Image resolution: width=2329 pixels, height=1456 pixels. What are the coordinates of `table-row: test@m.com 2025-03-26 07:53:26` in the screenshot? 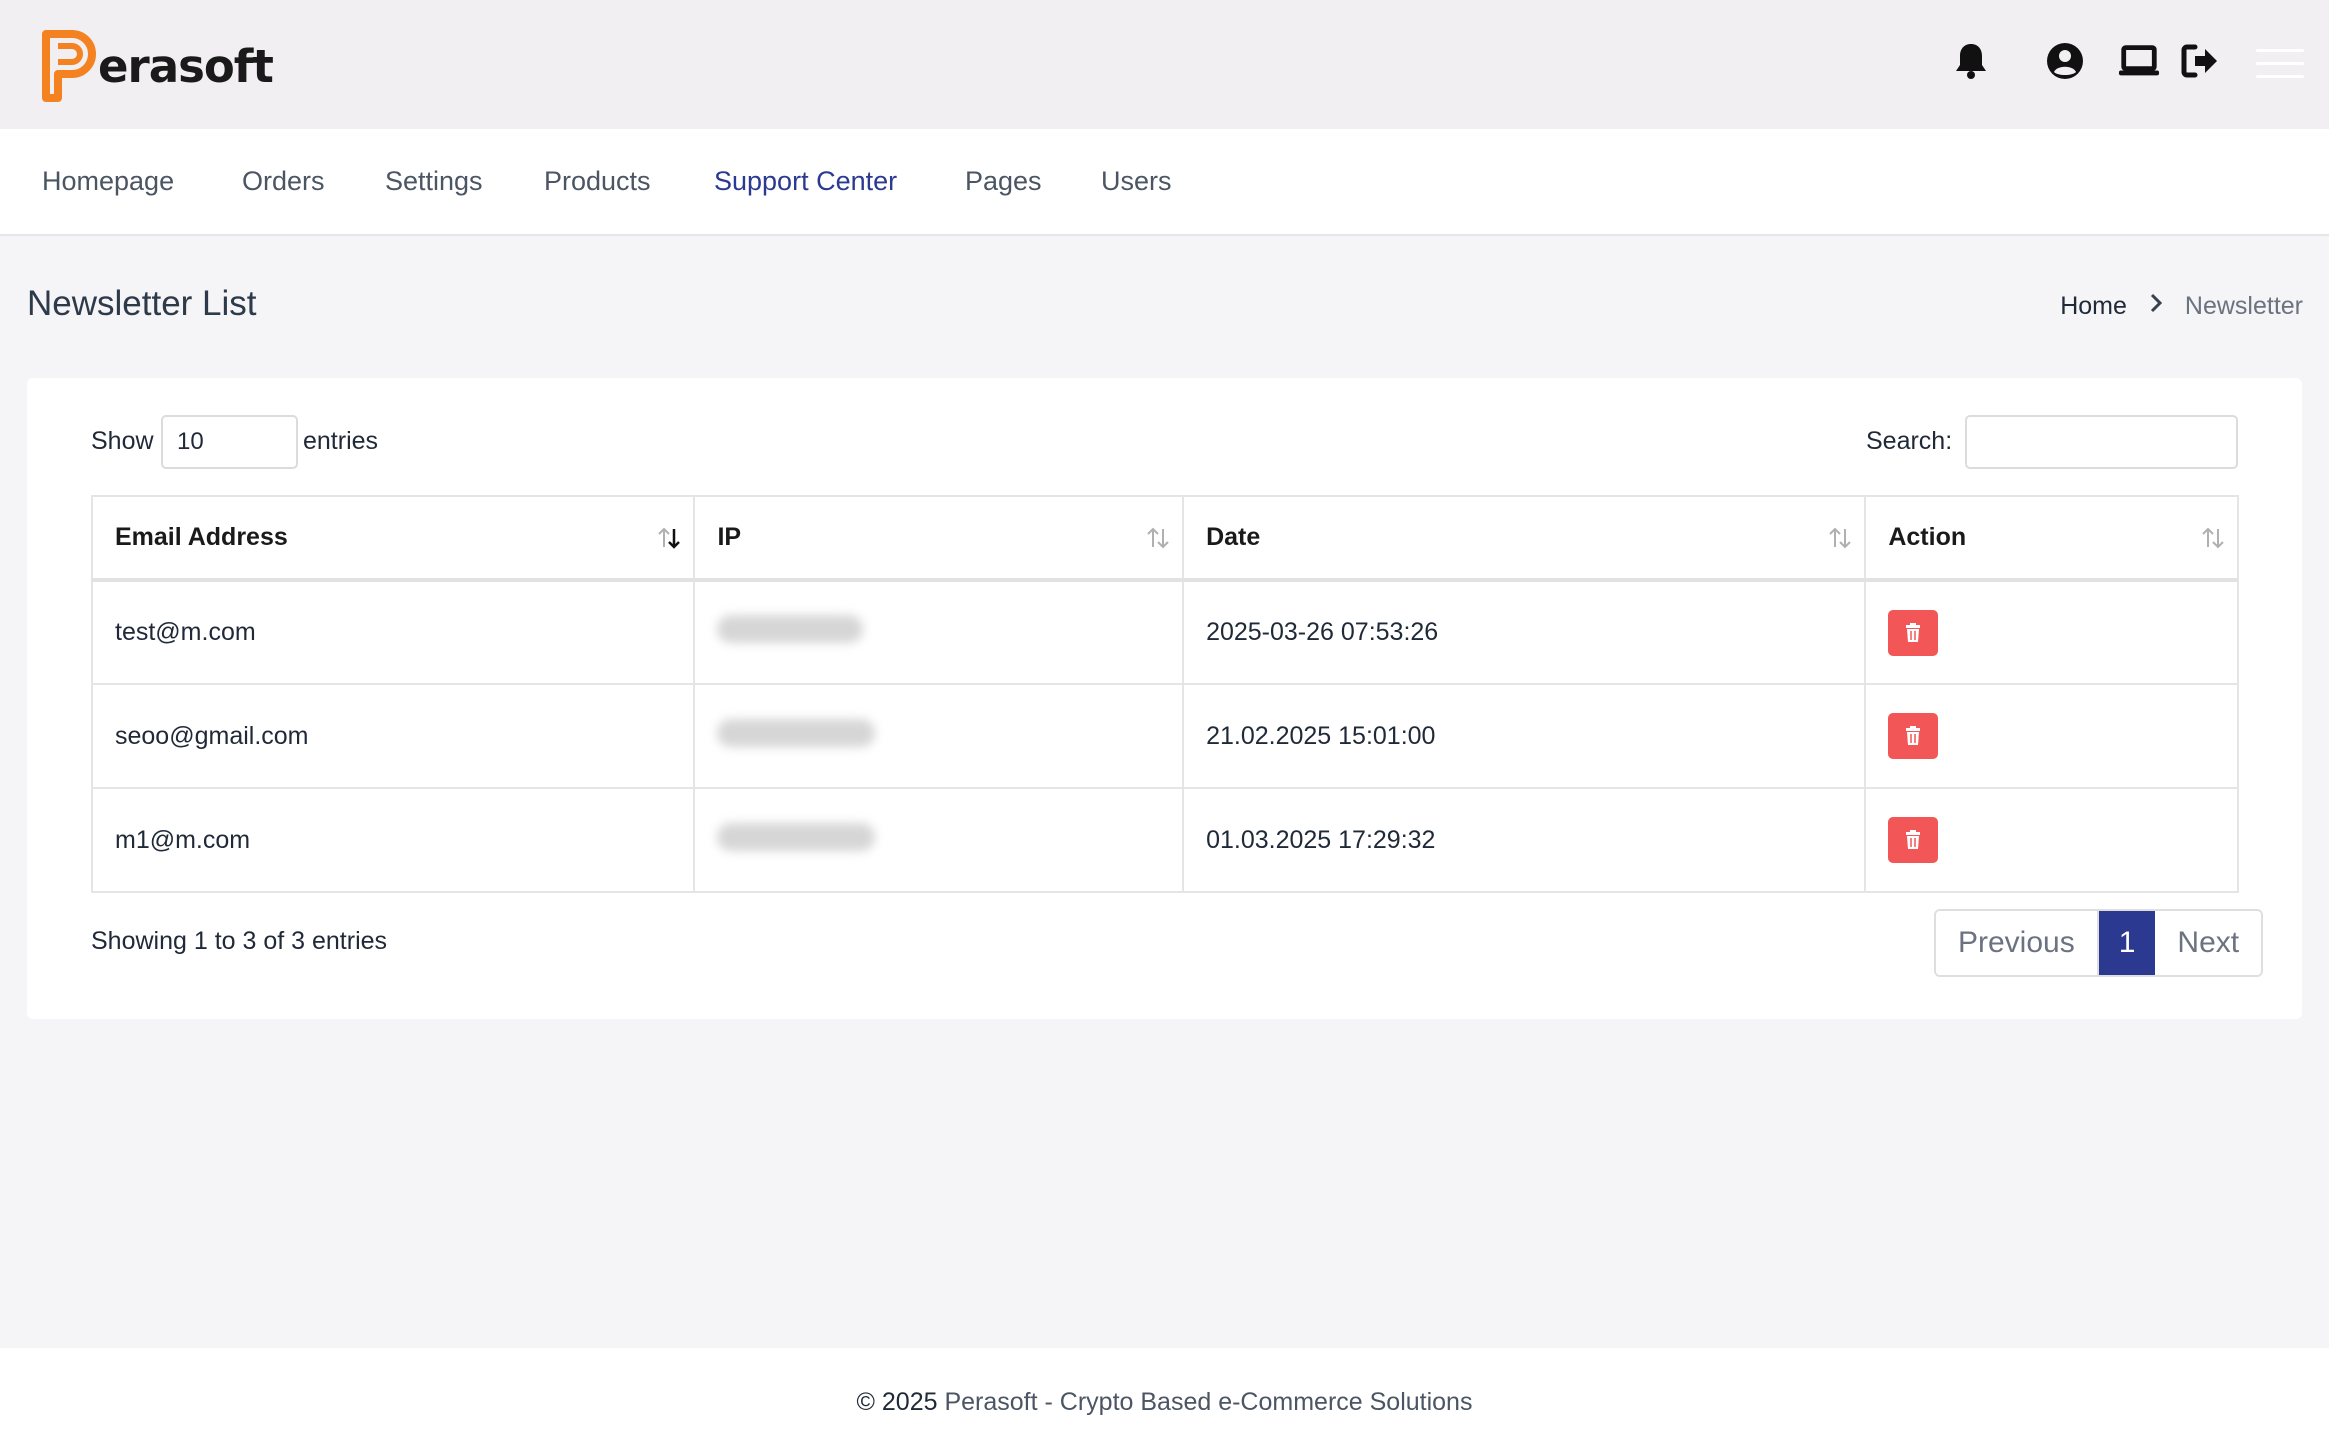 It's located at (1164, 632).